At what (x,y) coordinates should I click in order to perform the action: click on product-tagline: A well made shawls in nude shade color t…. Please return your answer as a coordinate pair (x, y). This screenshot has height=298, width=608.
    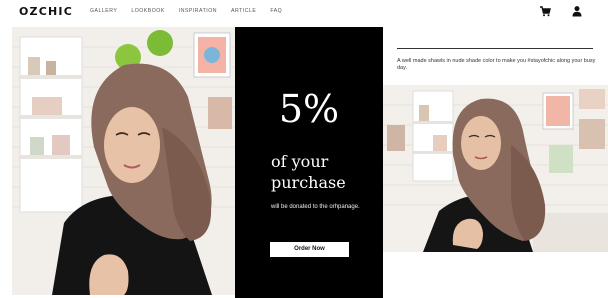
    Looking at the image, I should click on (496, 64).